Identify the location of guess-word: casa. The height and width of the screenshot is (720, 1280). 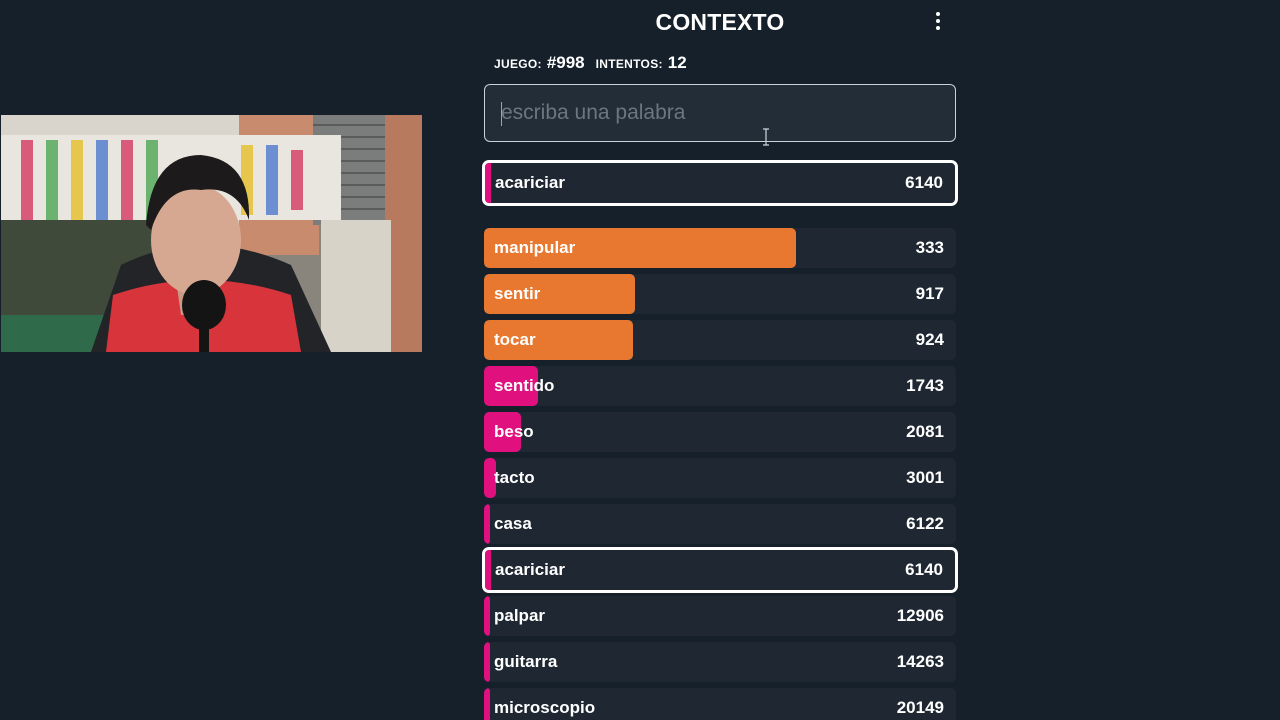
(513, 523).